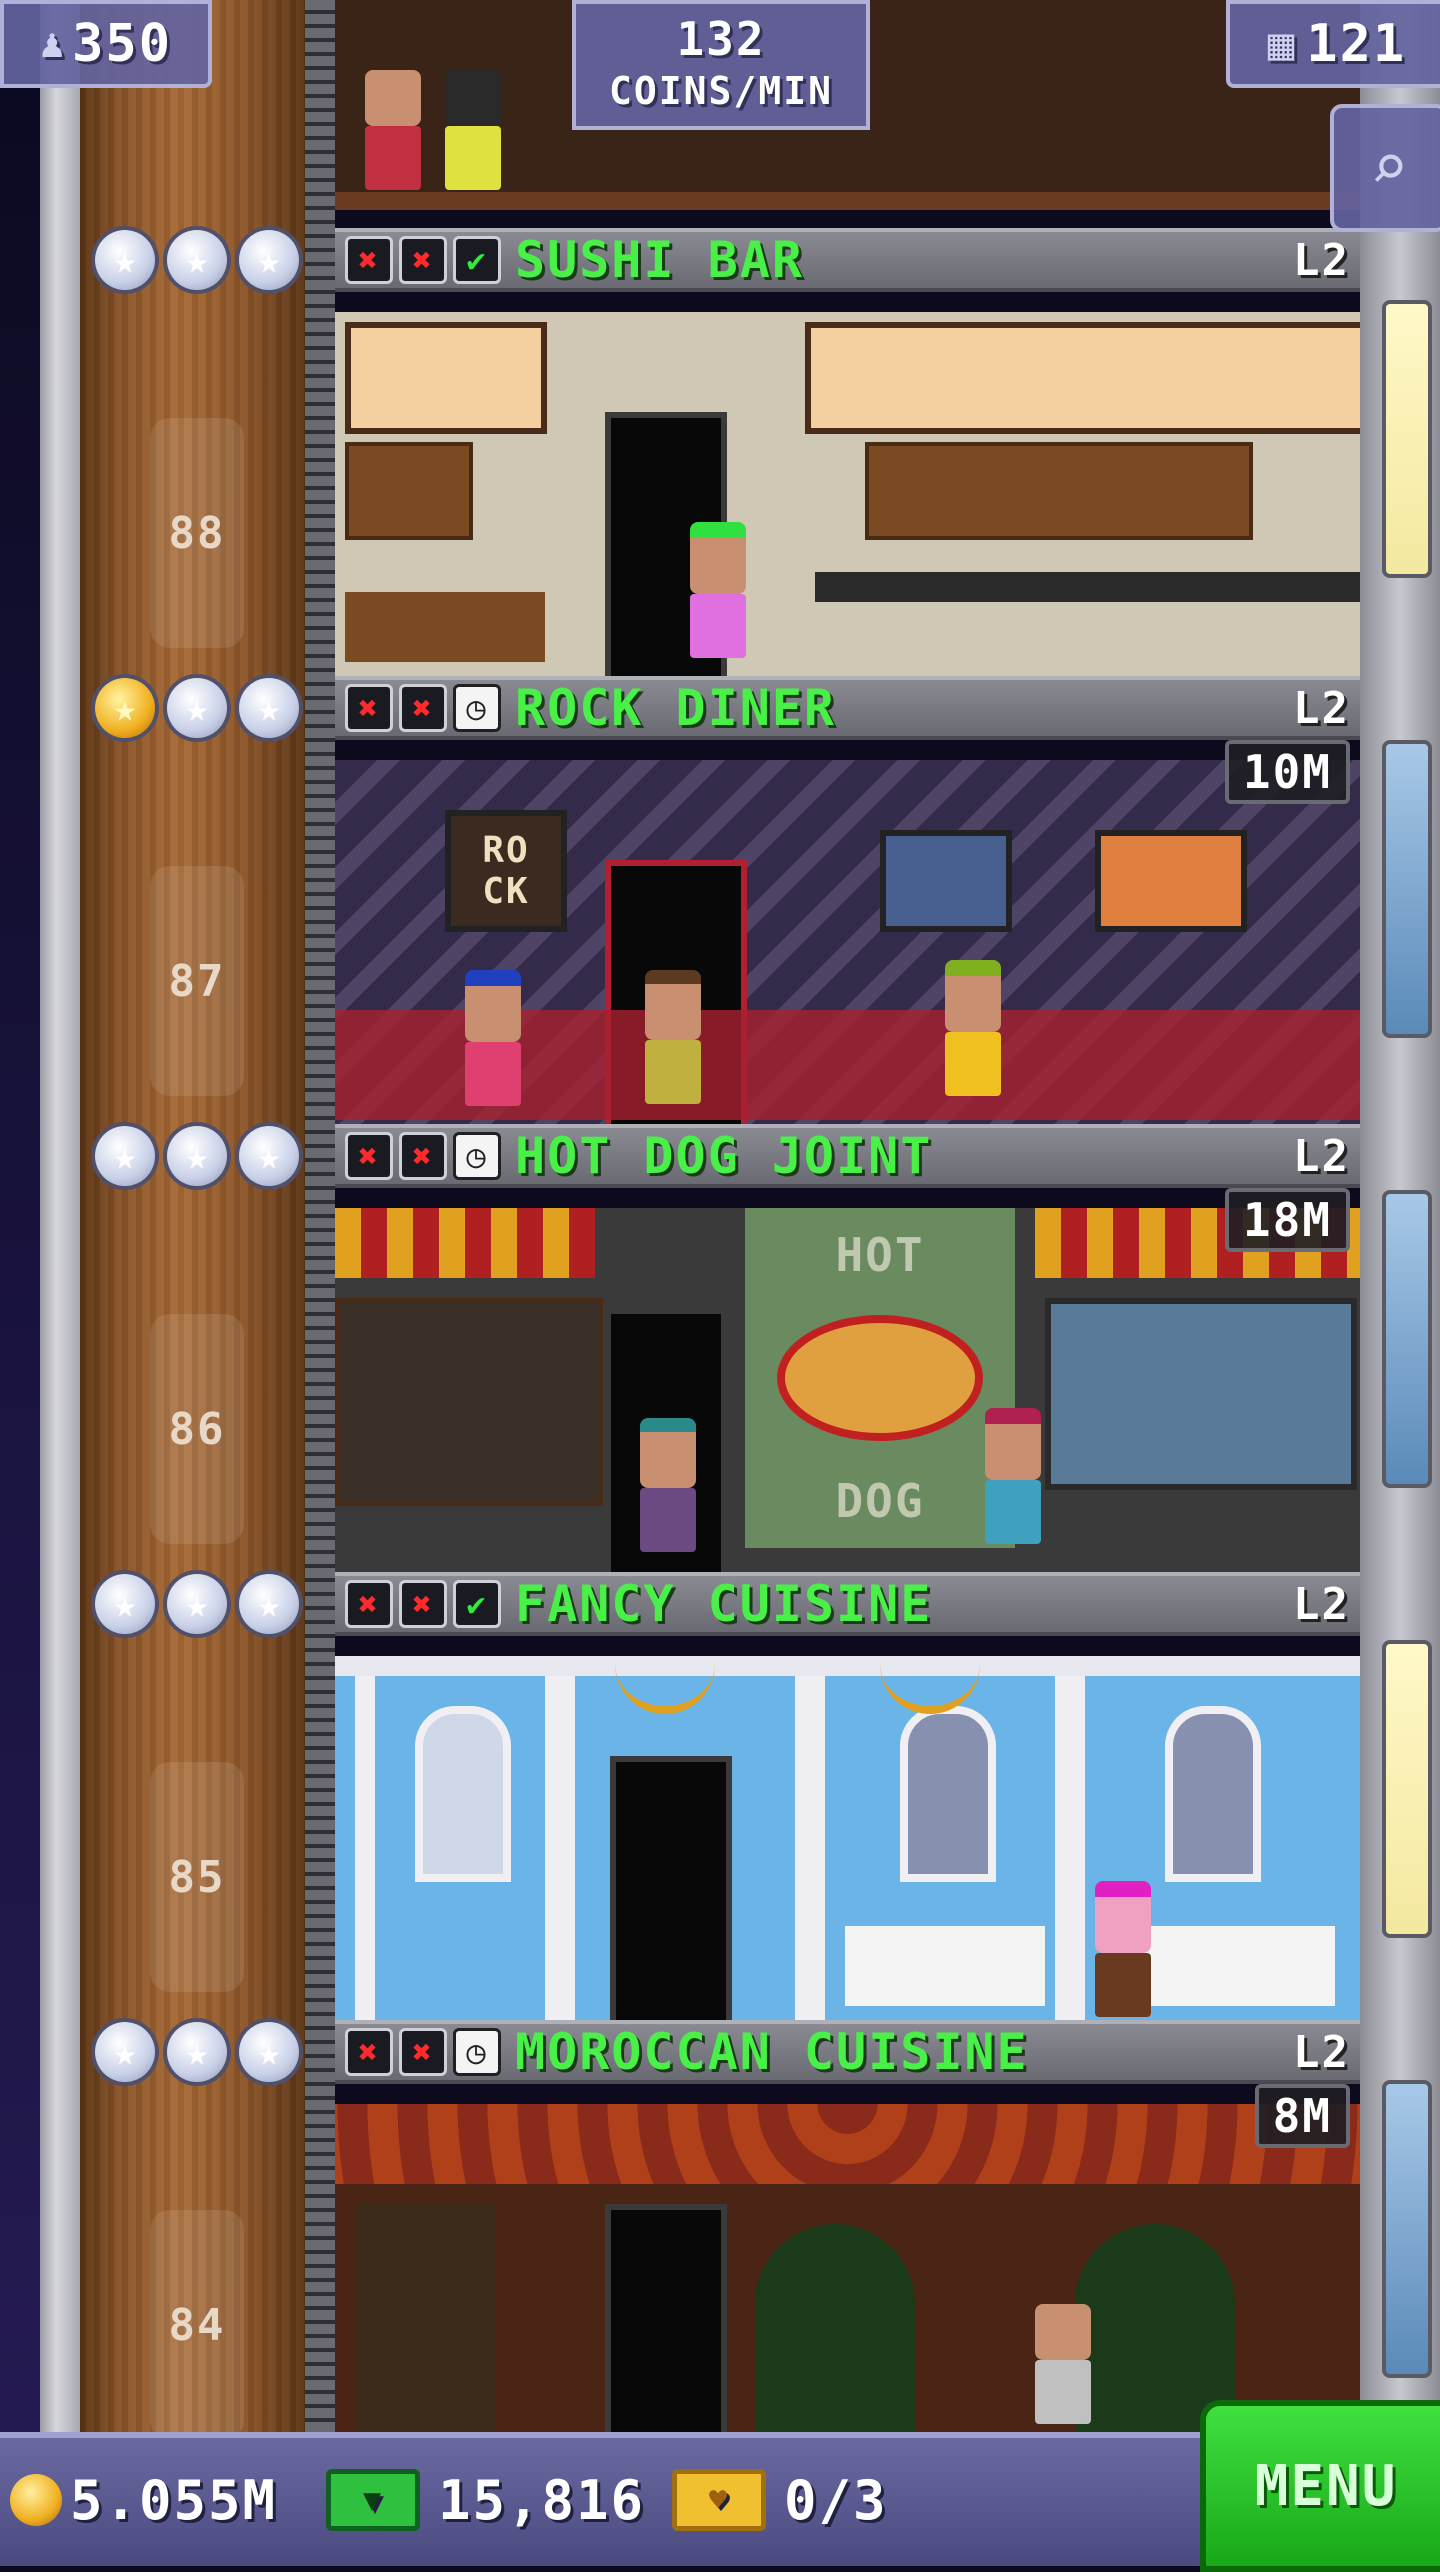 The image size is (1440, 2572). I want to click on floor-header-fancy-cuisine: ✖ ✖ ✔ FANCY CUISINE L2, so click(847, 1604).